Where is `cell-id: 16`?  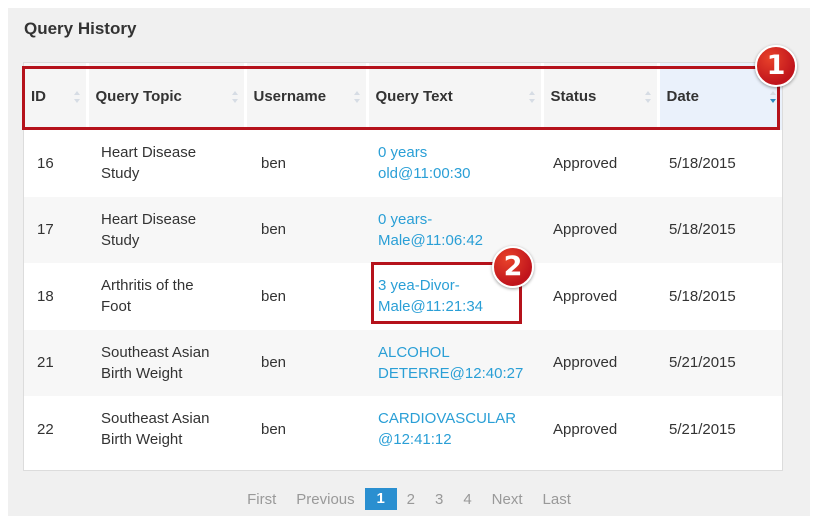
cell-id: 16 is located at coordinates (55, 163).